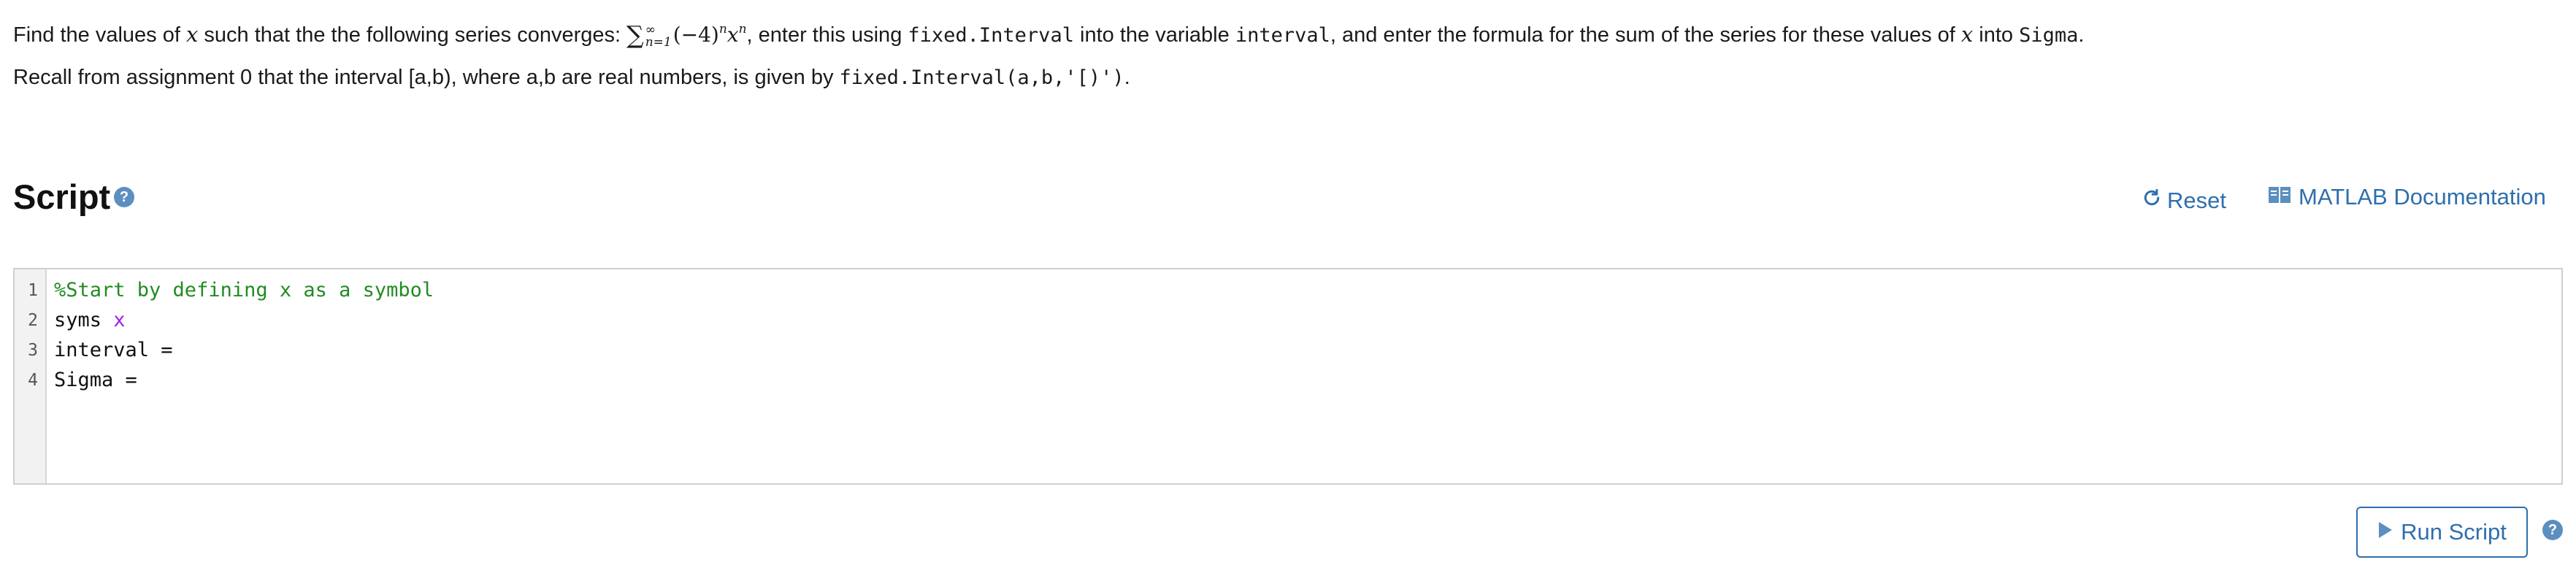 This screenshot has width=2576, height=584. What do you see at coordinates (2049, 35) in the screenshot?
I see `inline-code: Sigma` at bounding box center [2049, 35].